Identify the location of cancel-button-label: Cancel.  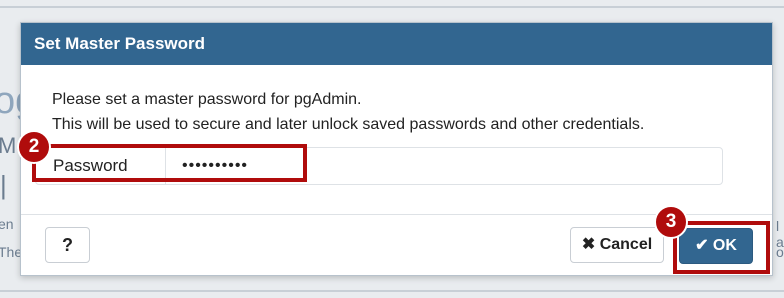
(626, 244).